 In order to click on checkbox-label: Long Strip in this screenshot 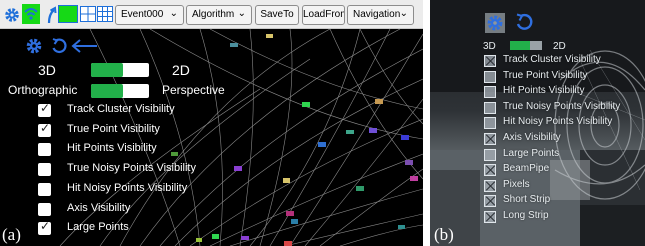, I will do `click(526, 215)`.